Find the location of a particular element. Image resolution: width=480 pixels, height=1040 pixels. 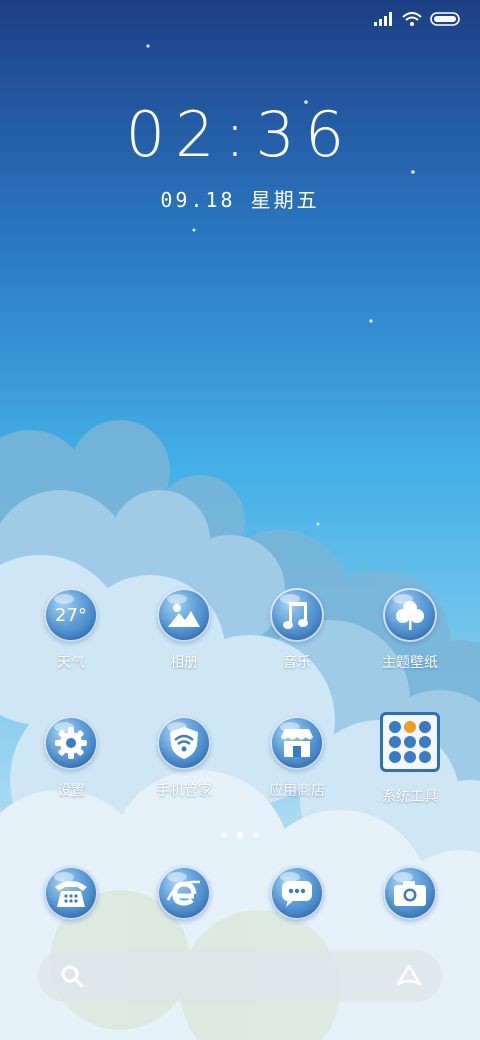

app-label: 应用商店 is located at coordinates (297, 791).